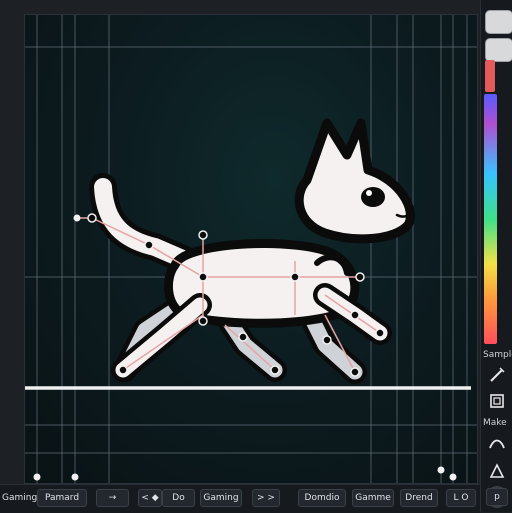  I want to click on right-tool-panel: Sample Make, so click(496, 256).